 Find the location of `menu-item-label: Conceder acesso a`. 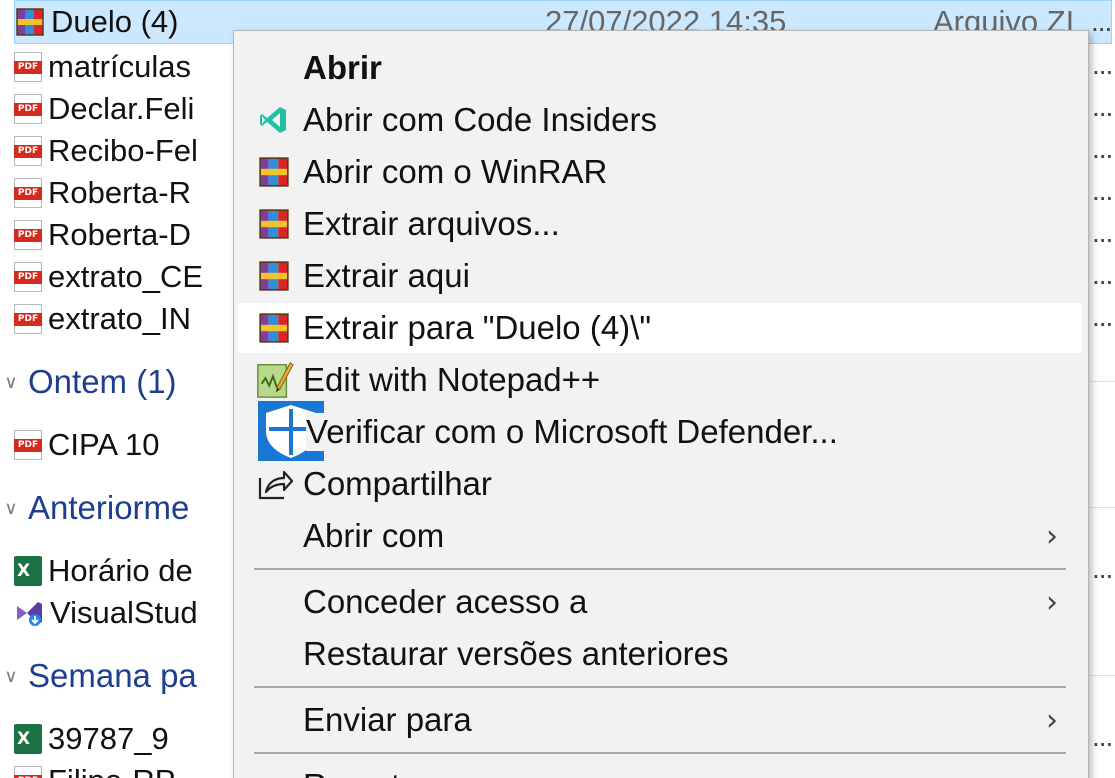

menu-item-label: Conceder acesso a is located at coordinates (445, 601).